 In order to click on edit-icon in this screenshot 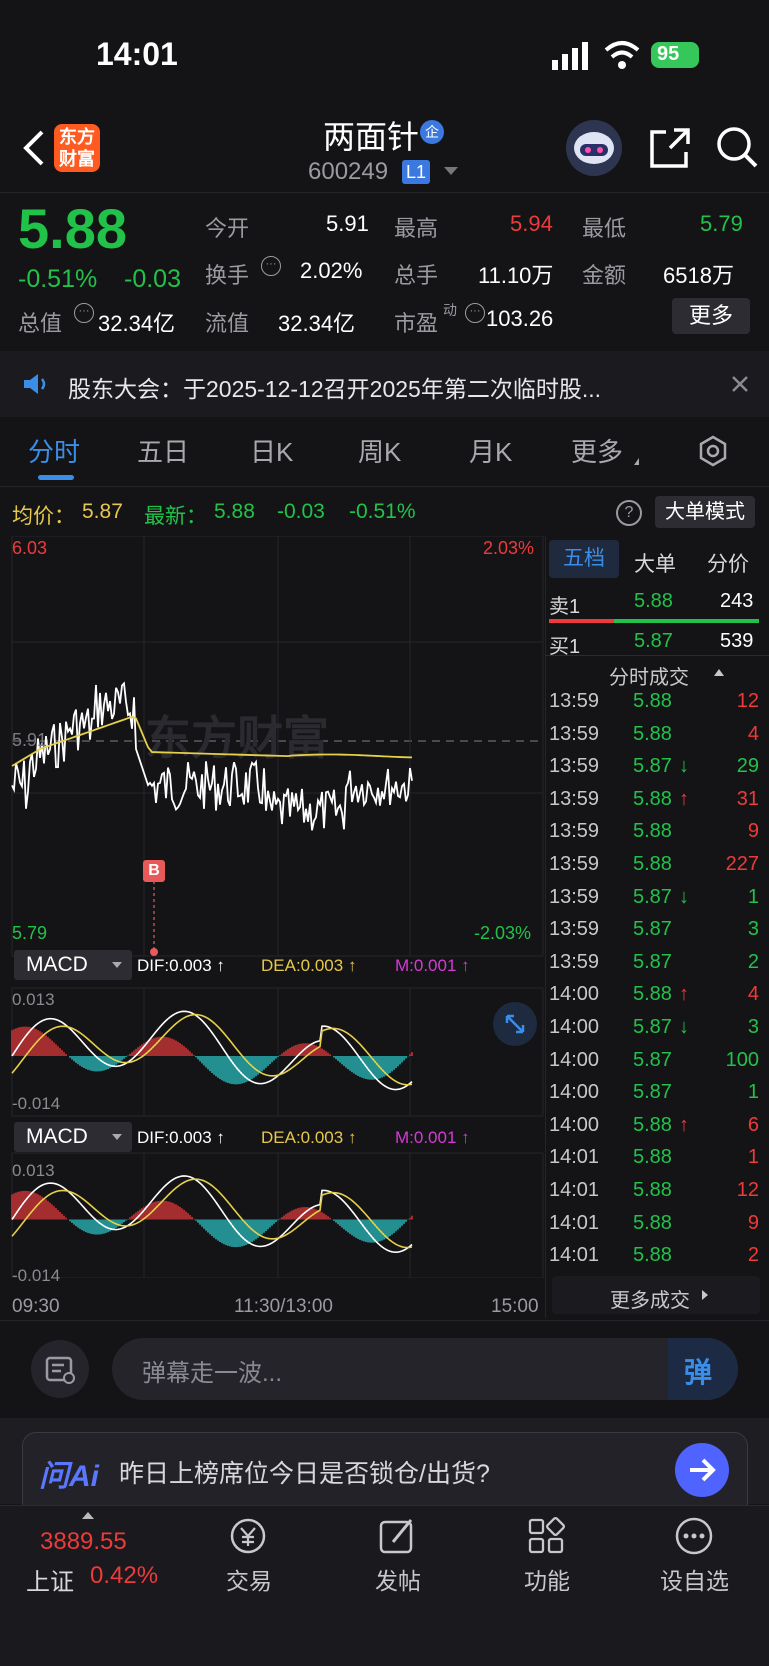, I will do `click(396, 1536)`.